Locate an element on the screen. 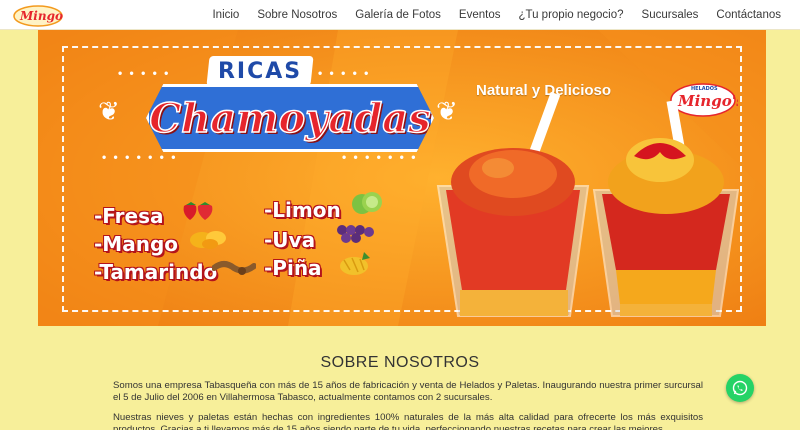 Image resolution: width=800 pixels, height=430 pixels. headline-box: Chamoyadas is located at coordinates (290, 118).